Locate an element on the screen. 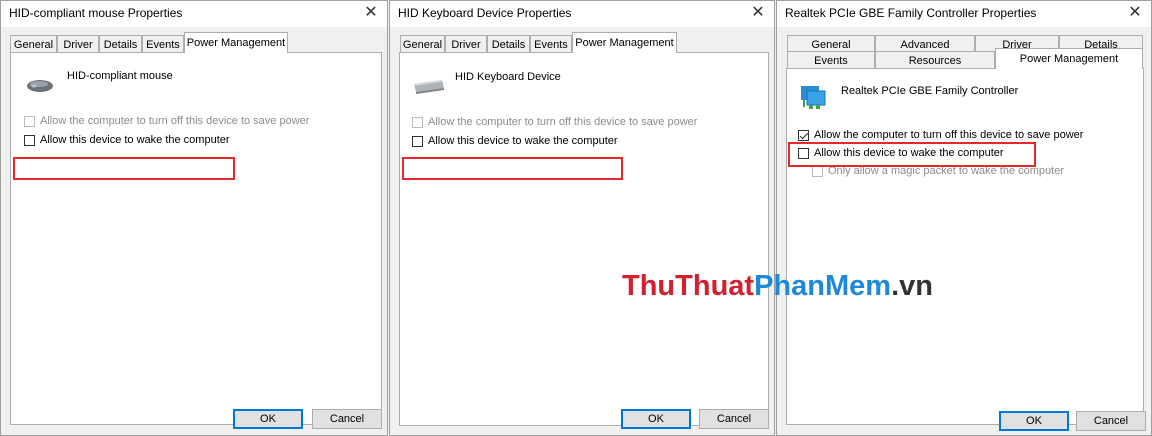 Image resolution: width=1152 pixels, height=436 pixels. watermark-part-3: .vn is located at coordinates (912, 286).